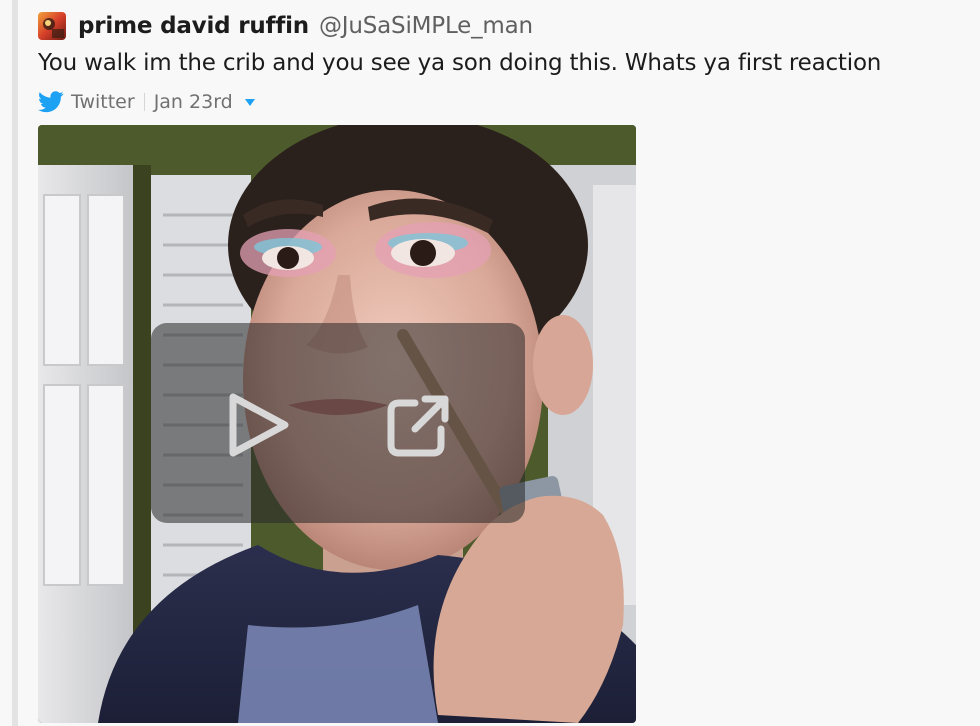 This screenshot has width=980, height=726. Describe the element at coordinates (249, 102) in the screenshot. I see `chevron-down-icon` at that location.